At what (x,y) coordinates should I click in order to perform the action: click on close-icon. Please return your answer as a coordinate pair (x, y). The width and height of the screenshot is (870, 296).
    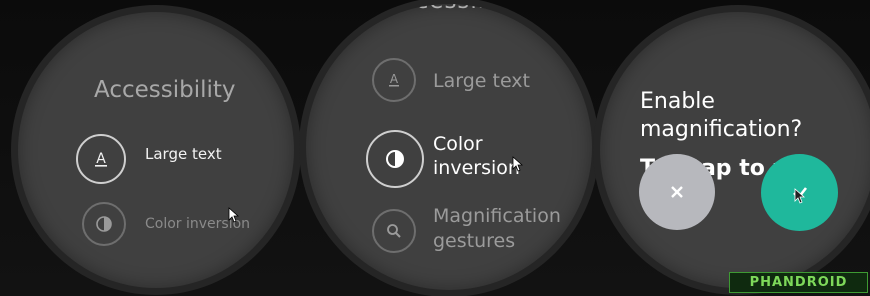
    Looking at the image, I should click on (677, 192).